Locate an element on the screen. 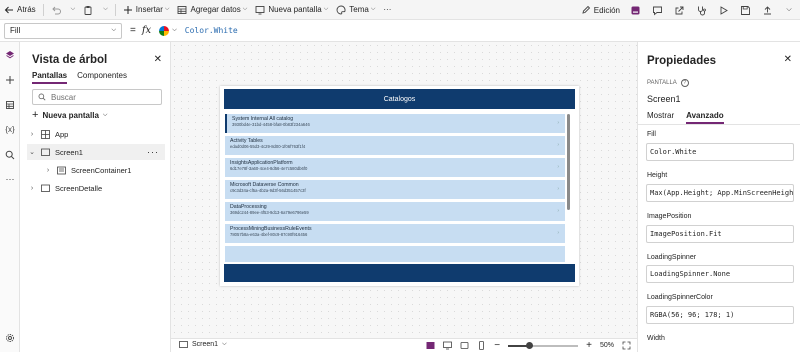  gallery-scrollbar is located at coordinates (568, 162).